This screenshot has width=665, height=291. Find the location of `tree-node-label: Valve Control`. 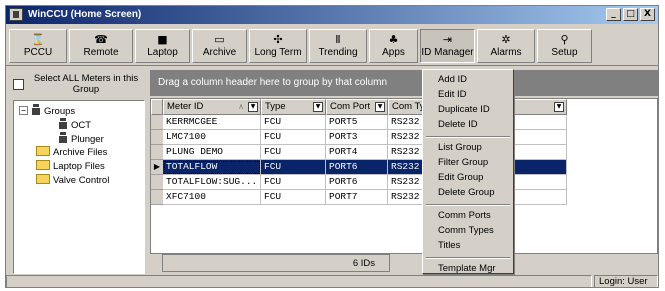

tree-node-label: Valve Control is located at coordinates (81, 180).